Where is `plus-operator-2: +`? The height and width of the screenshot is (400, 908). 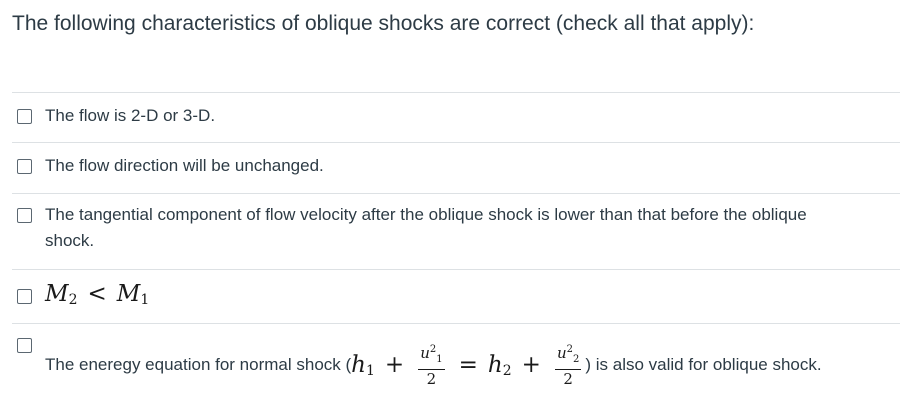
plus-operator-2: + is located at coordinates (531, 364).